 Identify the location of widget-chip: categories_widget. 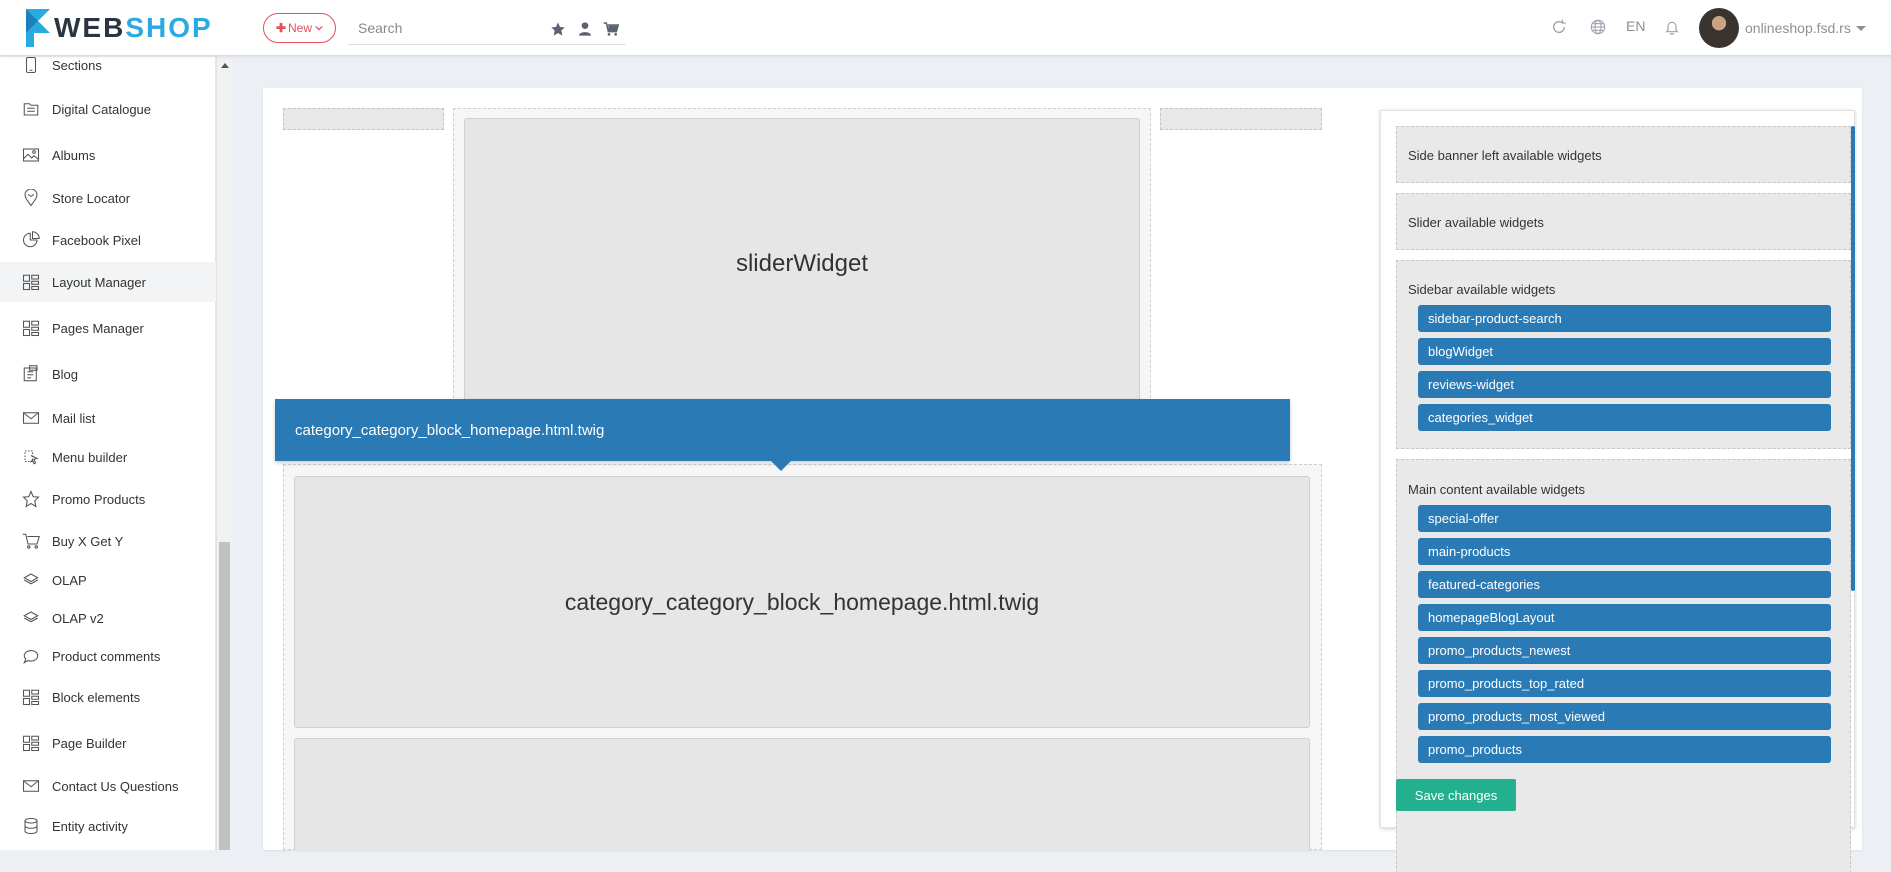
(1624, 417).